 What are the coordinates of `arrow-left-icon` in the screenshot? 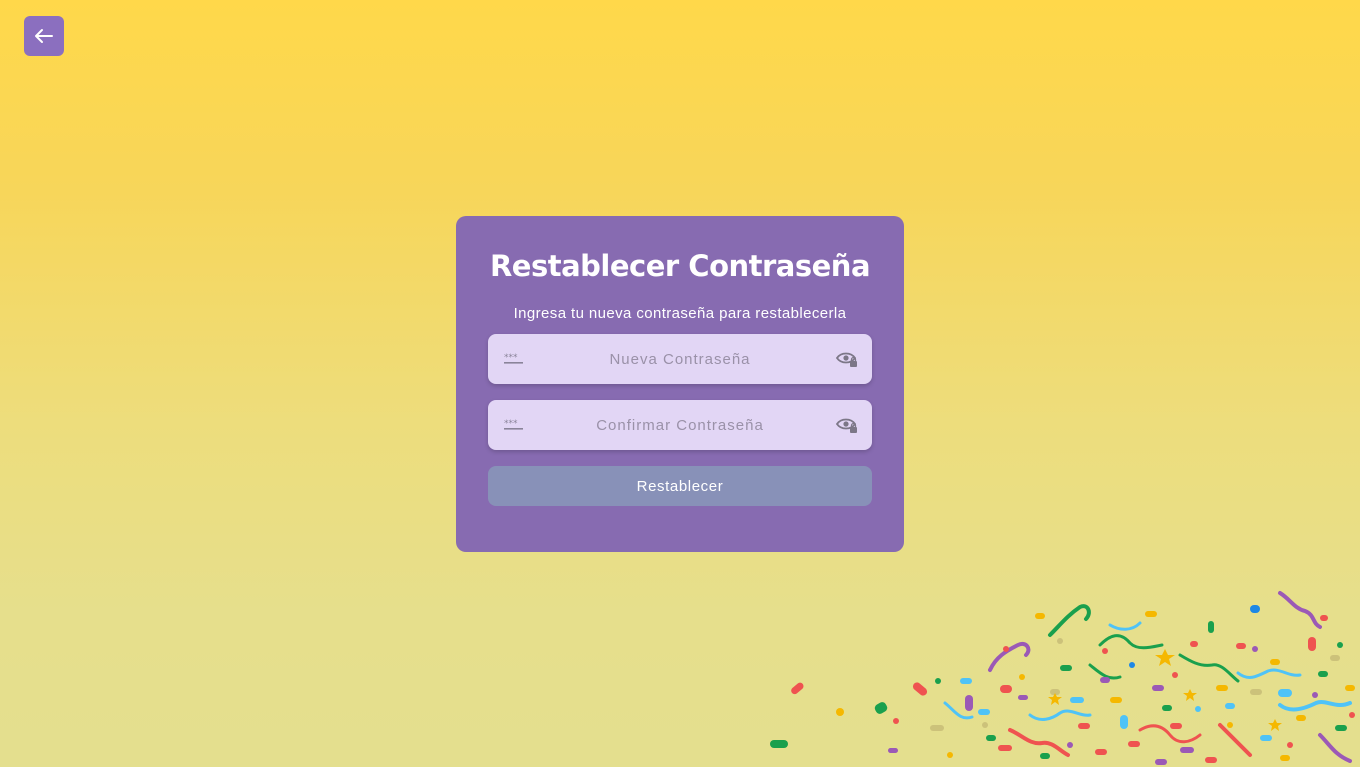 It's located at (44, 36).